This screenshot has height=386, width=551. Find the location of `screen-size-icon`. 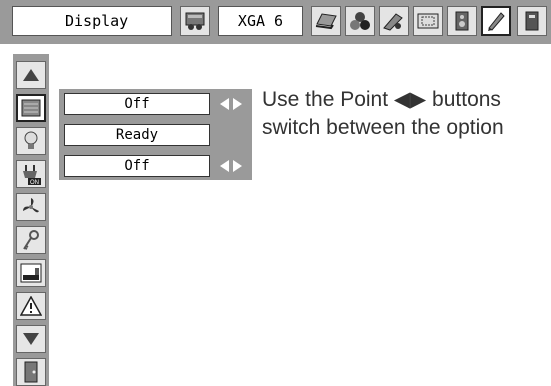

screen-size-icon is located at coordinates (428, 21).